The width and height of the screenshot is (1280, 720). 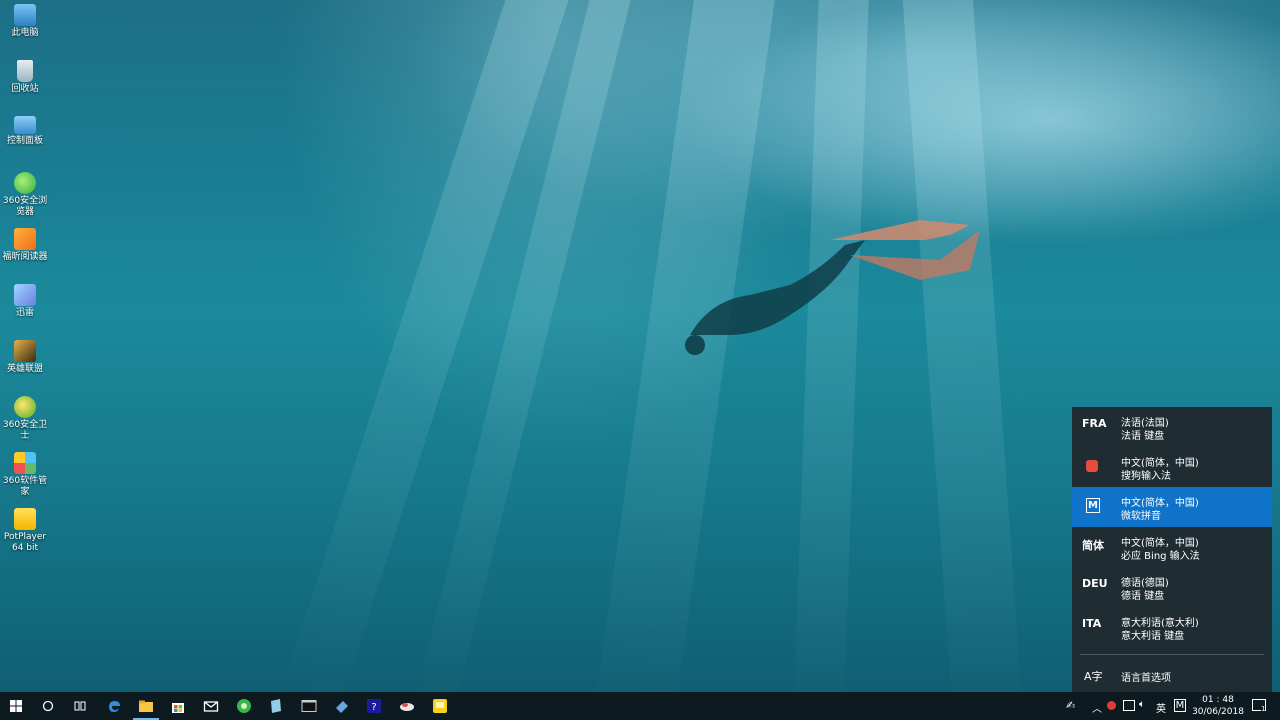 I want to click on mail-icon, so click(x=211, y=706).